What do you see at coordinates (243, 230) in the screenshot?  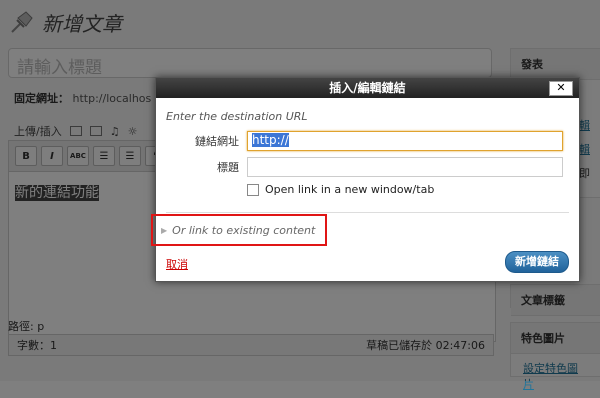 I see `existing-content-toggle: Or link to existing content` at bounding box center [243, 230].